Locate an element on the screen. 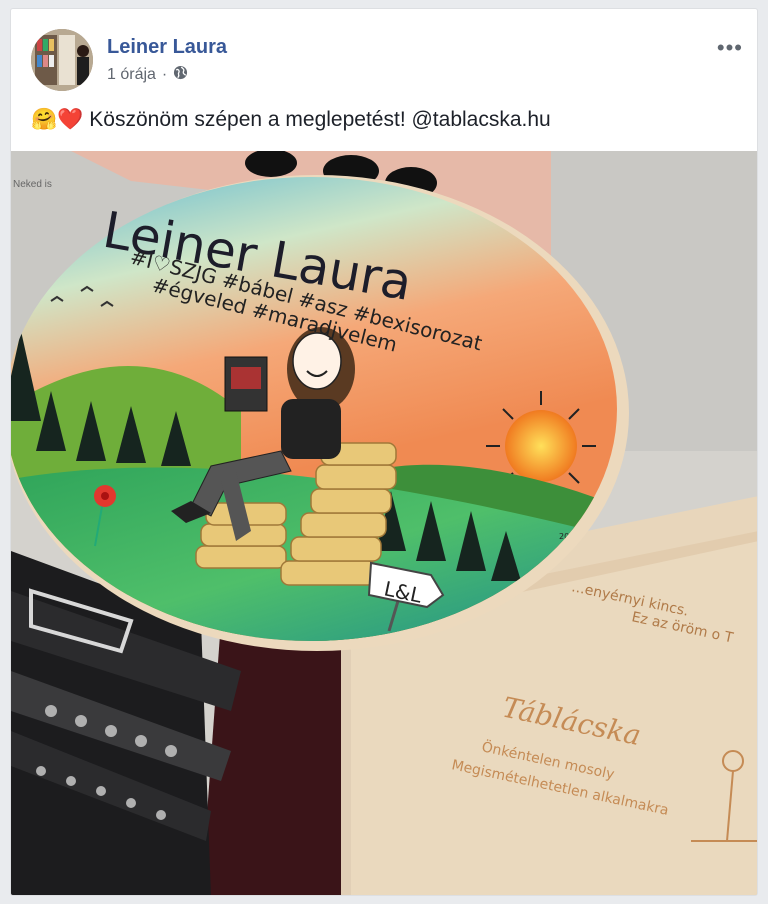 This screenshot has height=904, width=768. globe-icon is located at coordinates (180, 75).